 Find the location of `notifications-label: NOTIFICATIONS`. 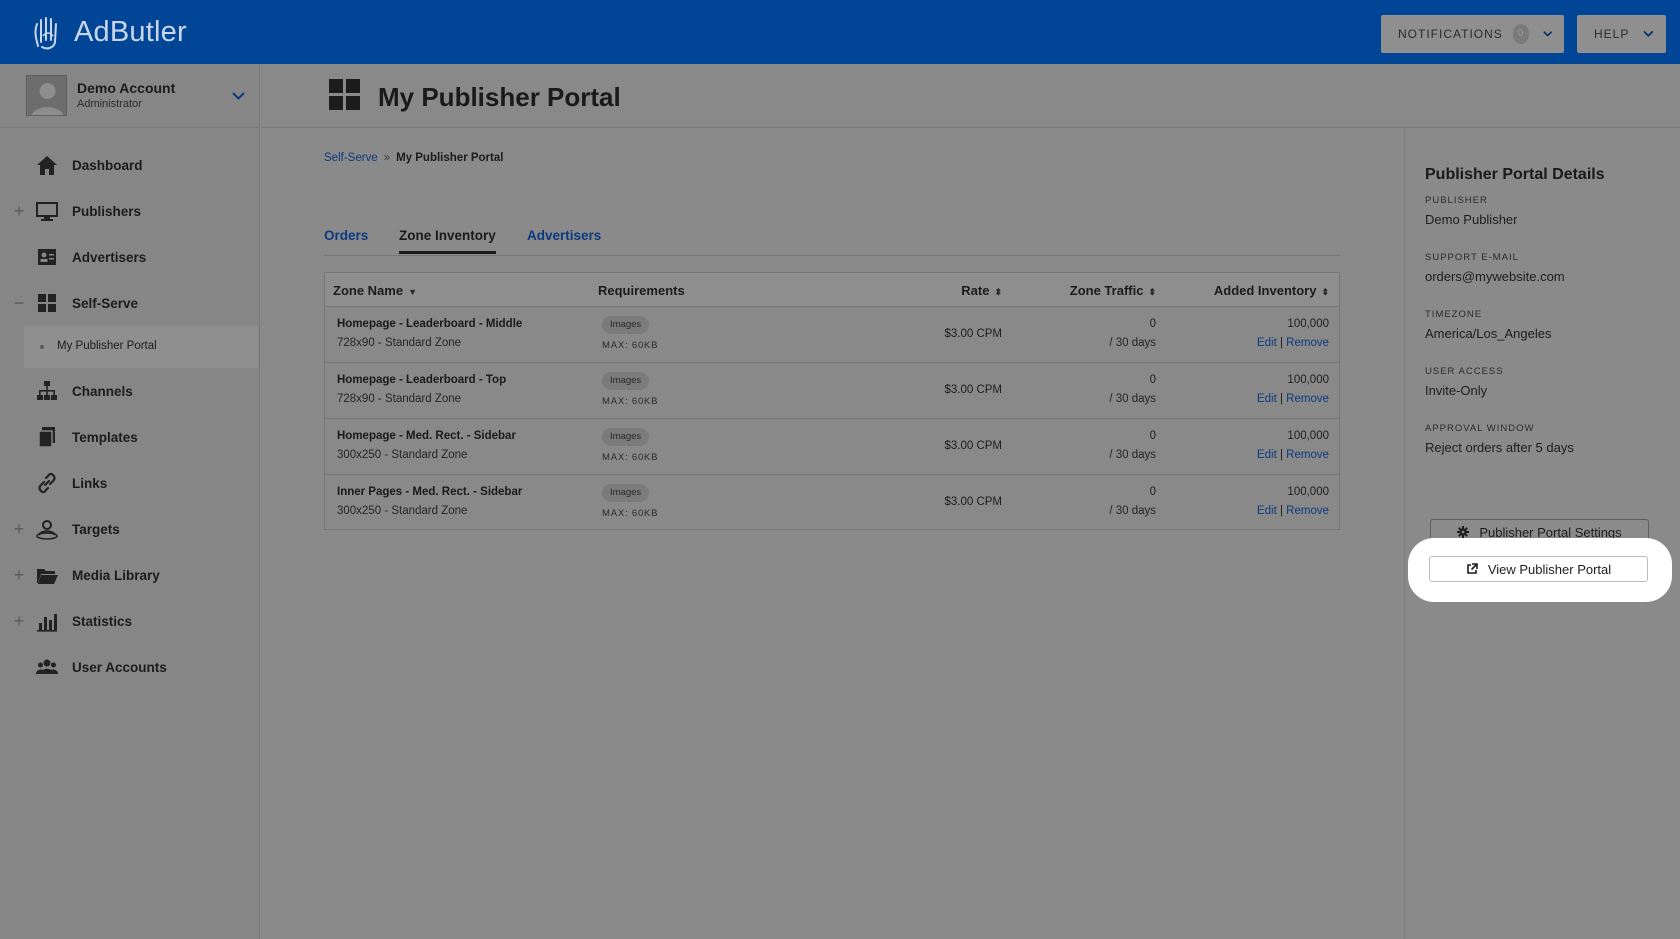

notifications-label: NOTIFICATIONS is located at coordinates (1450, 34).